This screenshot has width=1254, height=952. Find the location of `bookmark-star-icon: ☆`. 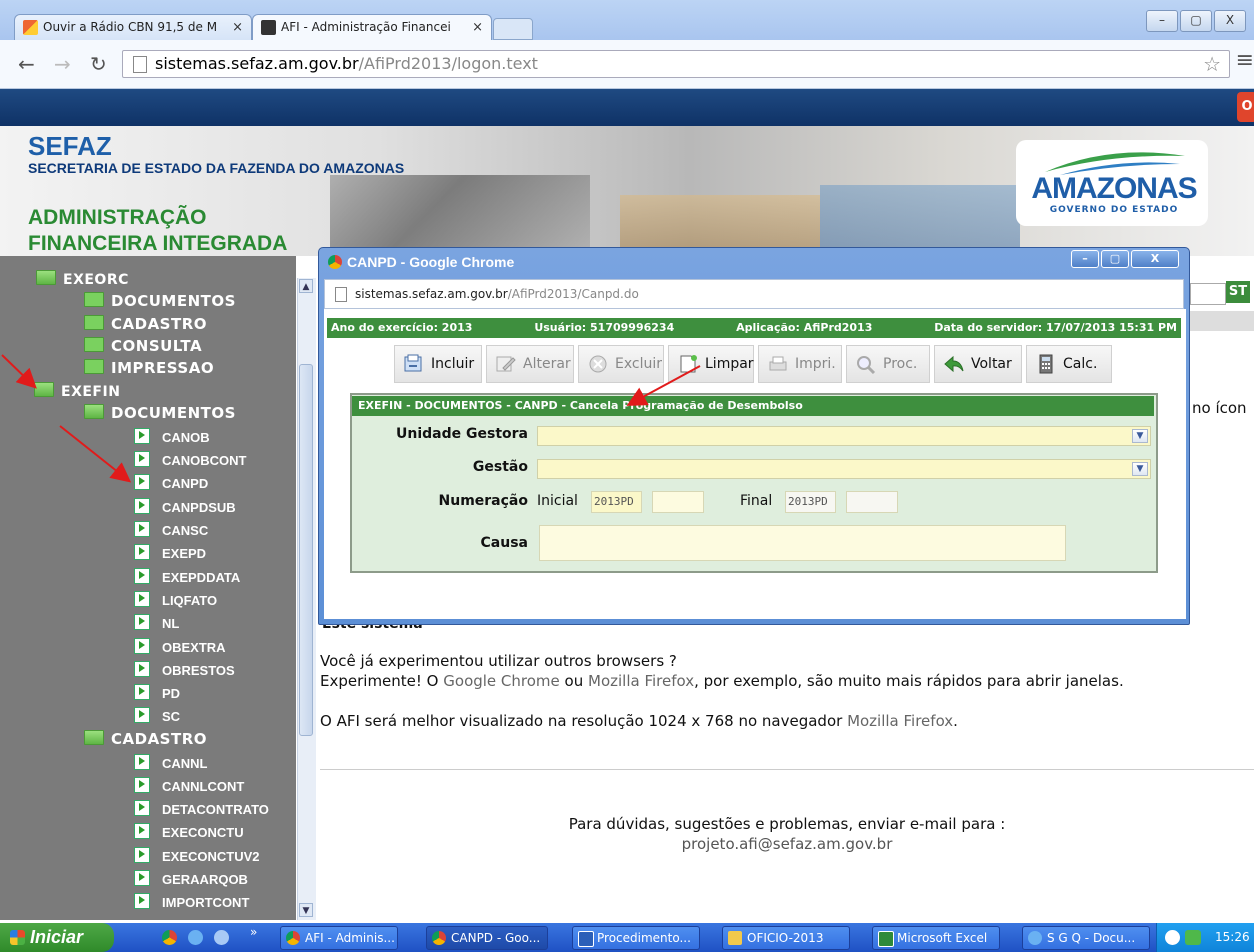

bookmark-star-icon: ☆ is located at coordinates (1212, 64).